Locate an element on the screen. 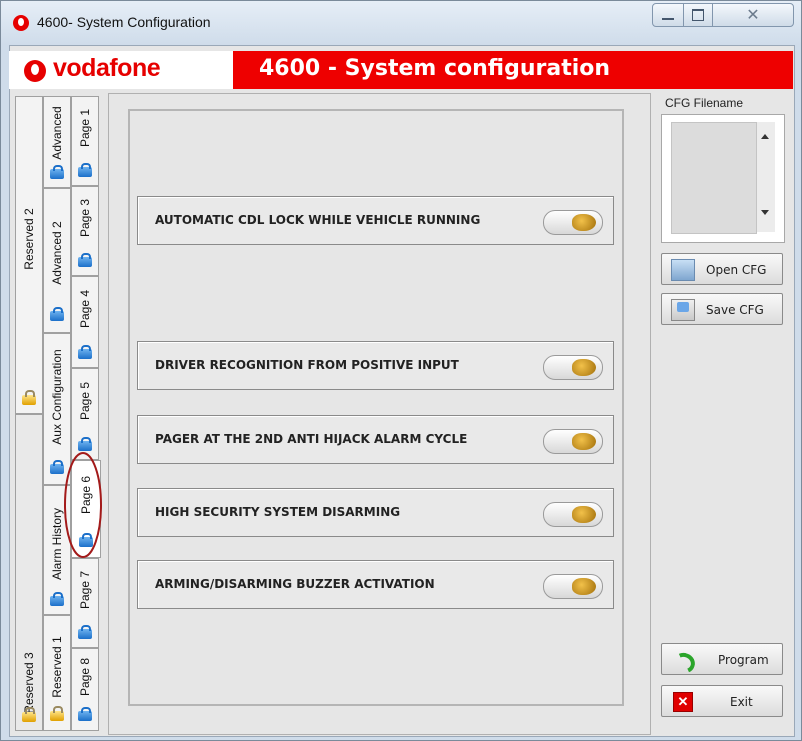 The image size is (802, 741). close-icon: ✕ is located at coordinates (753, 14).